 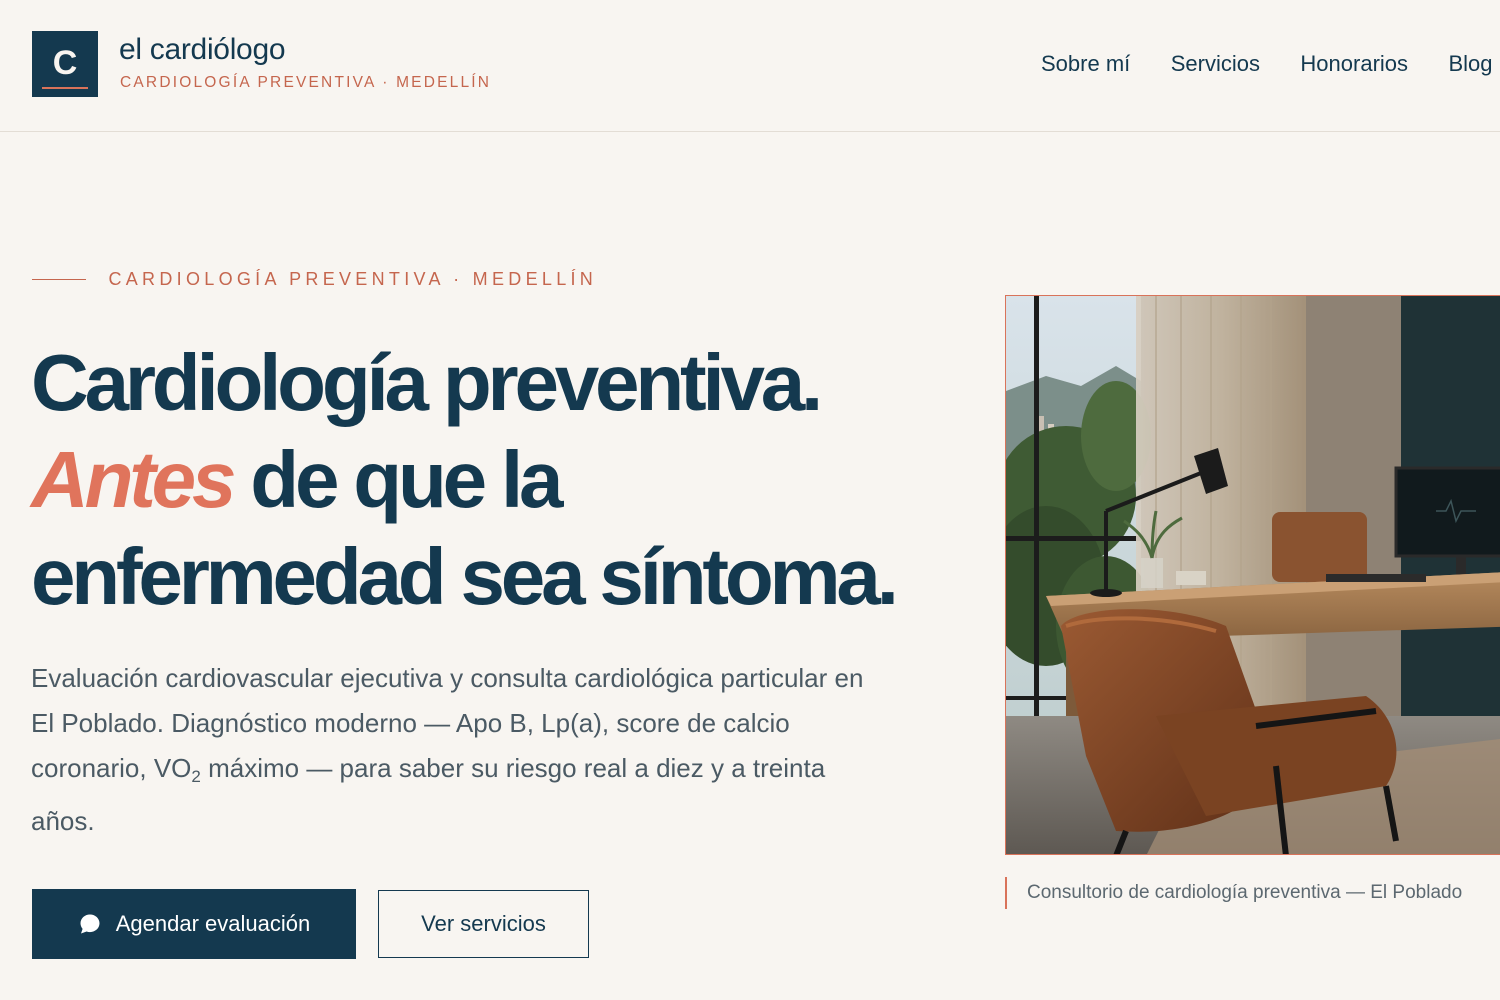 What do you see at coordinates (202, 50) in the screenshot?
I see `brand-name: el cardiólogo` at bounding box center [202, 50].